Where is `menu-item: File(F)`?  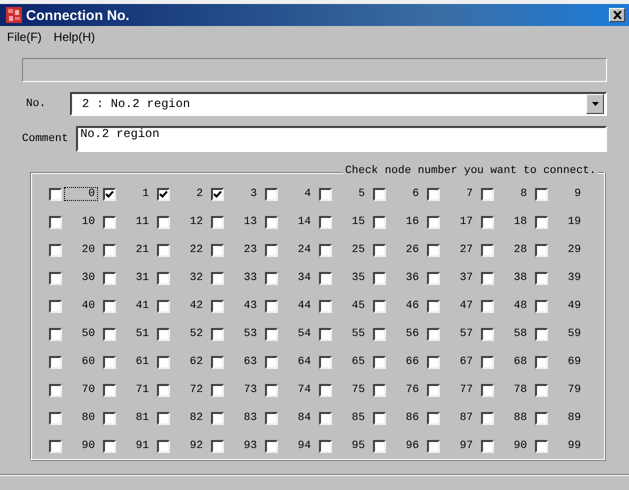
menu-item: File(F) is located at coordinates (24, 37).